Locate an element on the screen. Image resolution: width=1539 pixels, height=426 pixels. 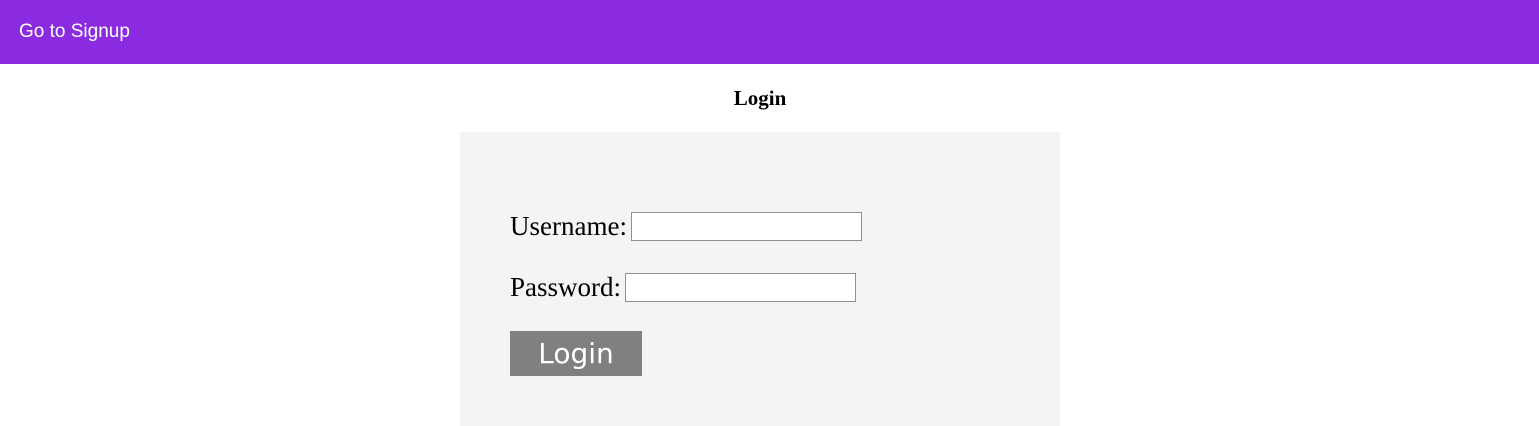
go-to-signup-link: Go to Signup is located at coordinates (74, 32).